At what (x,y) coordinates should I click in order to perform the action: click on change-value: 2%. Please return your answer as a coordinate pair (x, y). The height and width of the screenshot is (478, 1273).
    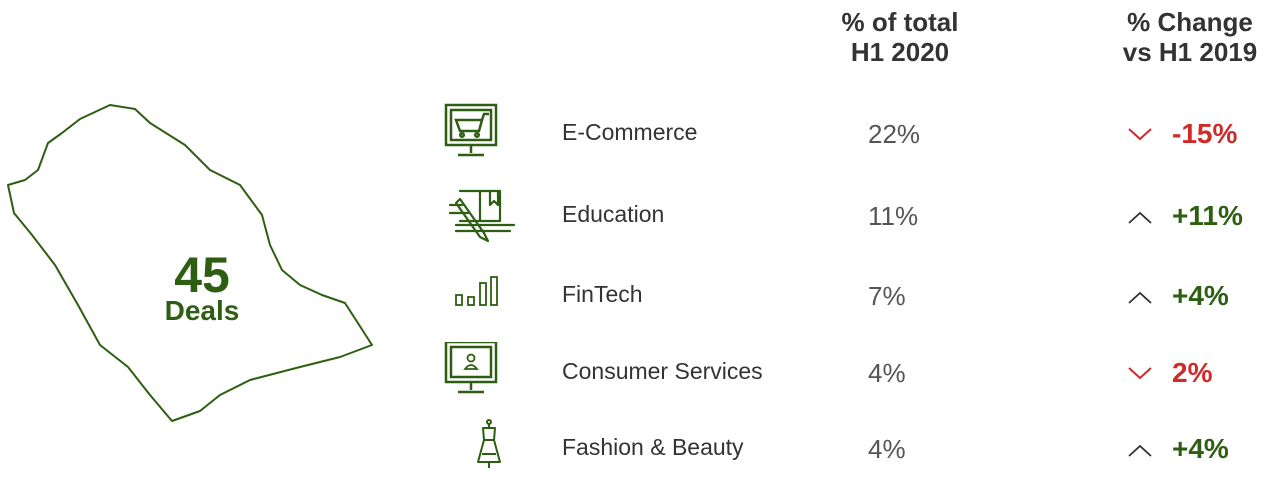
    Looking at the image, I should click on (1192, 372).